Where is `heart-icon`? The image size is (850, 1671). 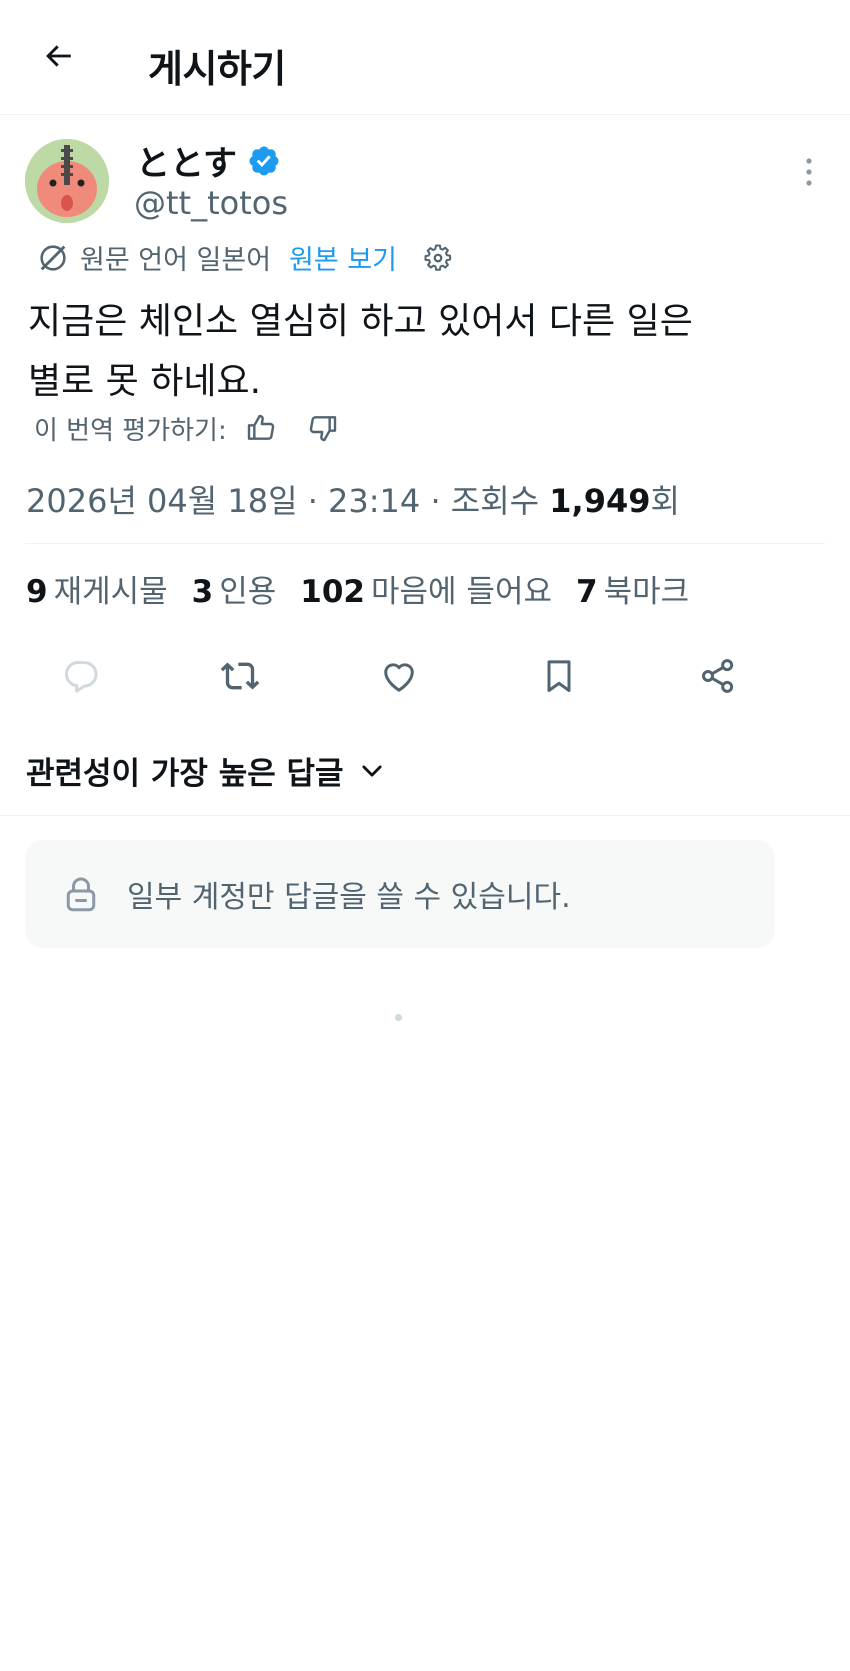
heart-icon is located at coordinates (399, 678).